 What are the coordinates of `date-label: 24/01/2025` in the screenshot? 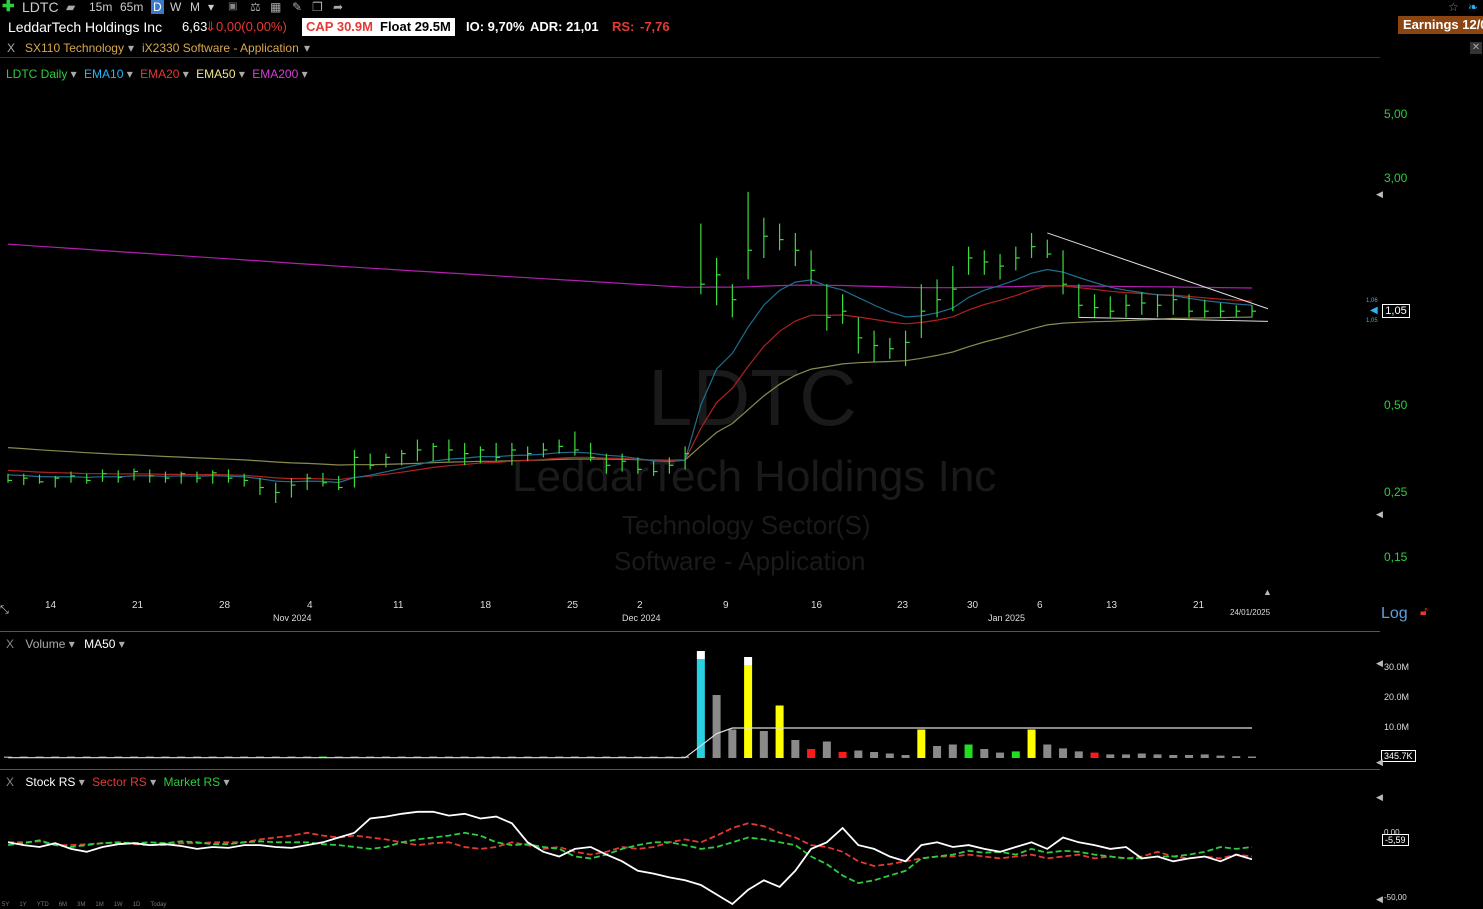 It's located at (1250, 612).